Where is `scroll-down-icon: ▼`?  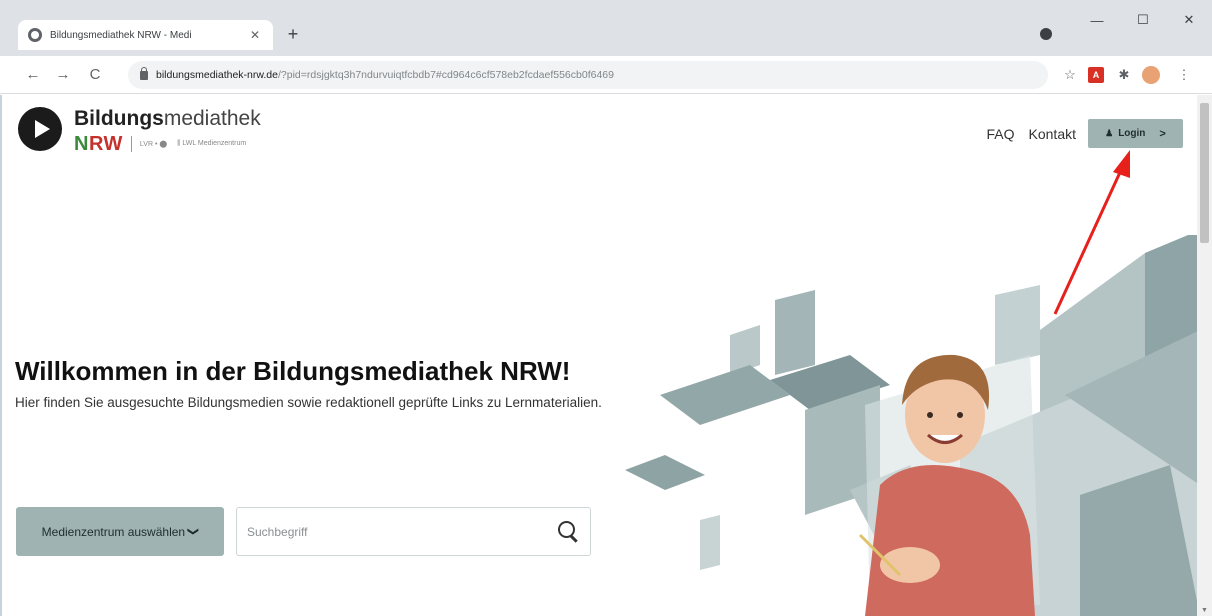 scroll-down-icon: ▼ is located at coordinates (1204, 610).